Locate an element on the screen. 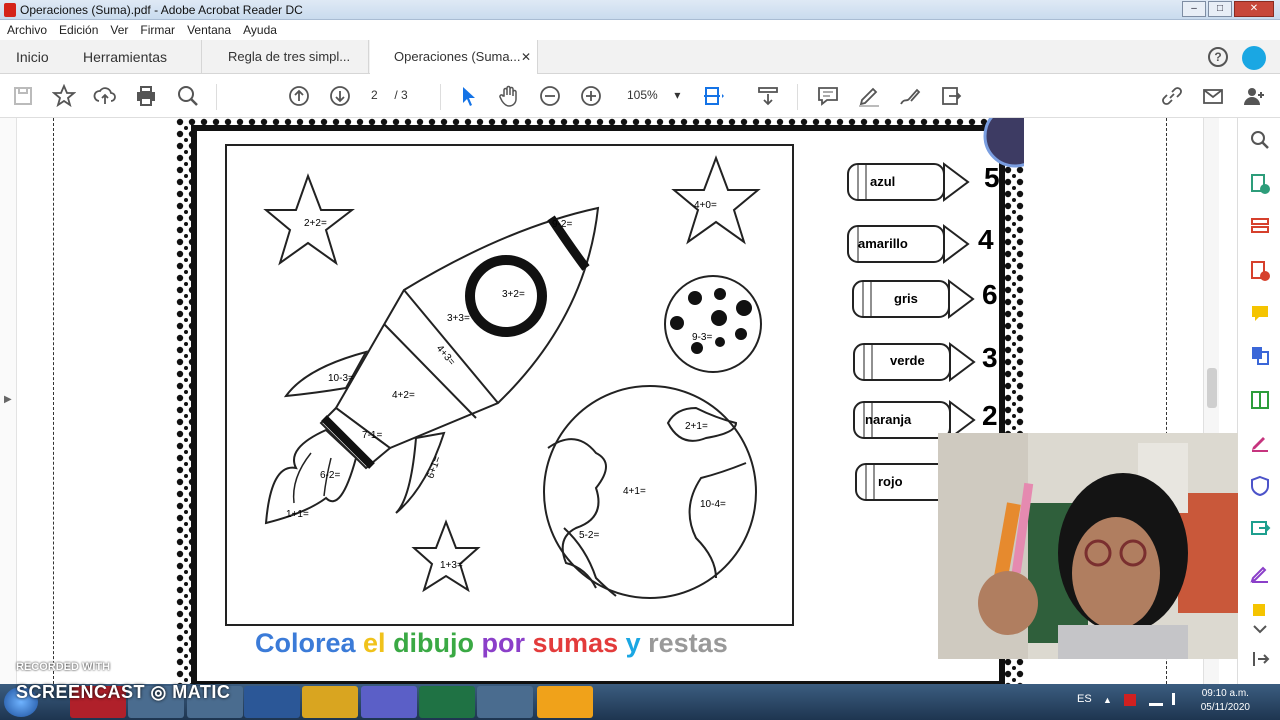  legend-label-rojo: rojo is located at coordinates (890, 481).